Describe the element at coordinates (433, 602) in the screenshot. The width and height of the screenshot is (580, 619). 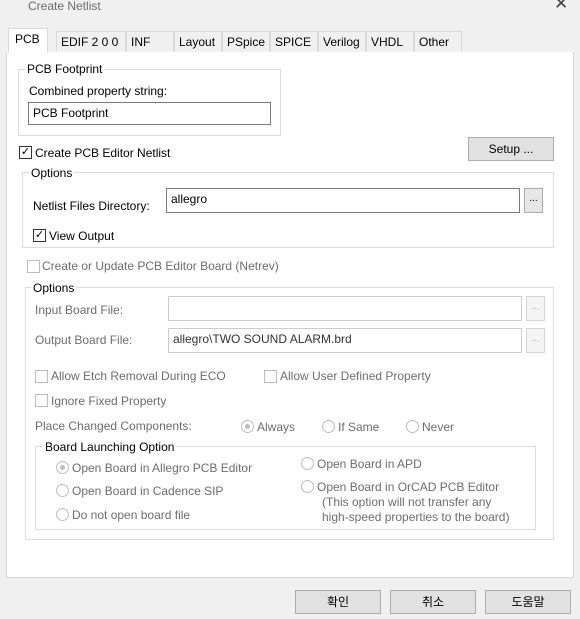
I see `cancel-button: 취소` at that location.